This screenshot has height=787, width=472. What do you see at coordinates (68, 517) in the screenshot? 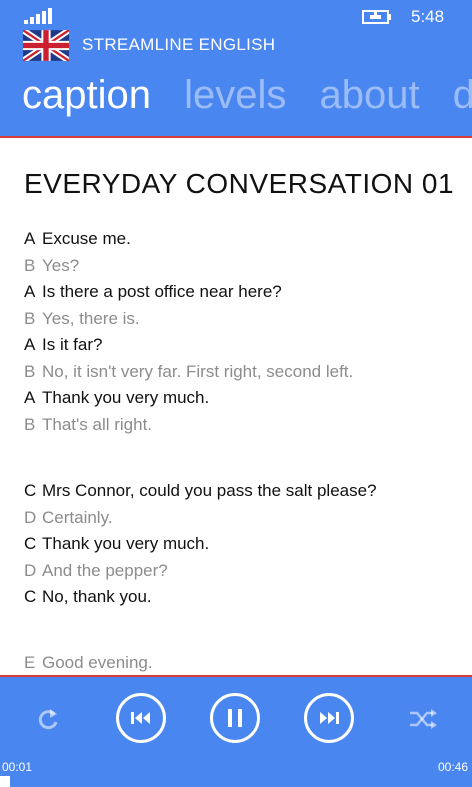
I see `dialogue-line: D Certainly.` at bounding box center [68, 517].